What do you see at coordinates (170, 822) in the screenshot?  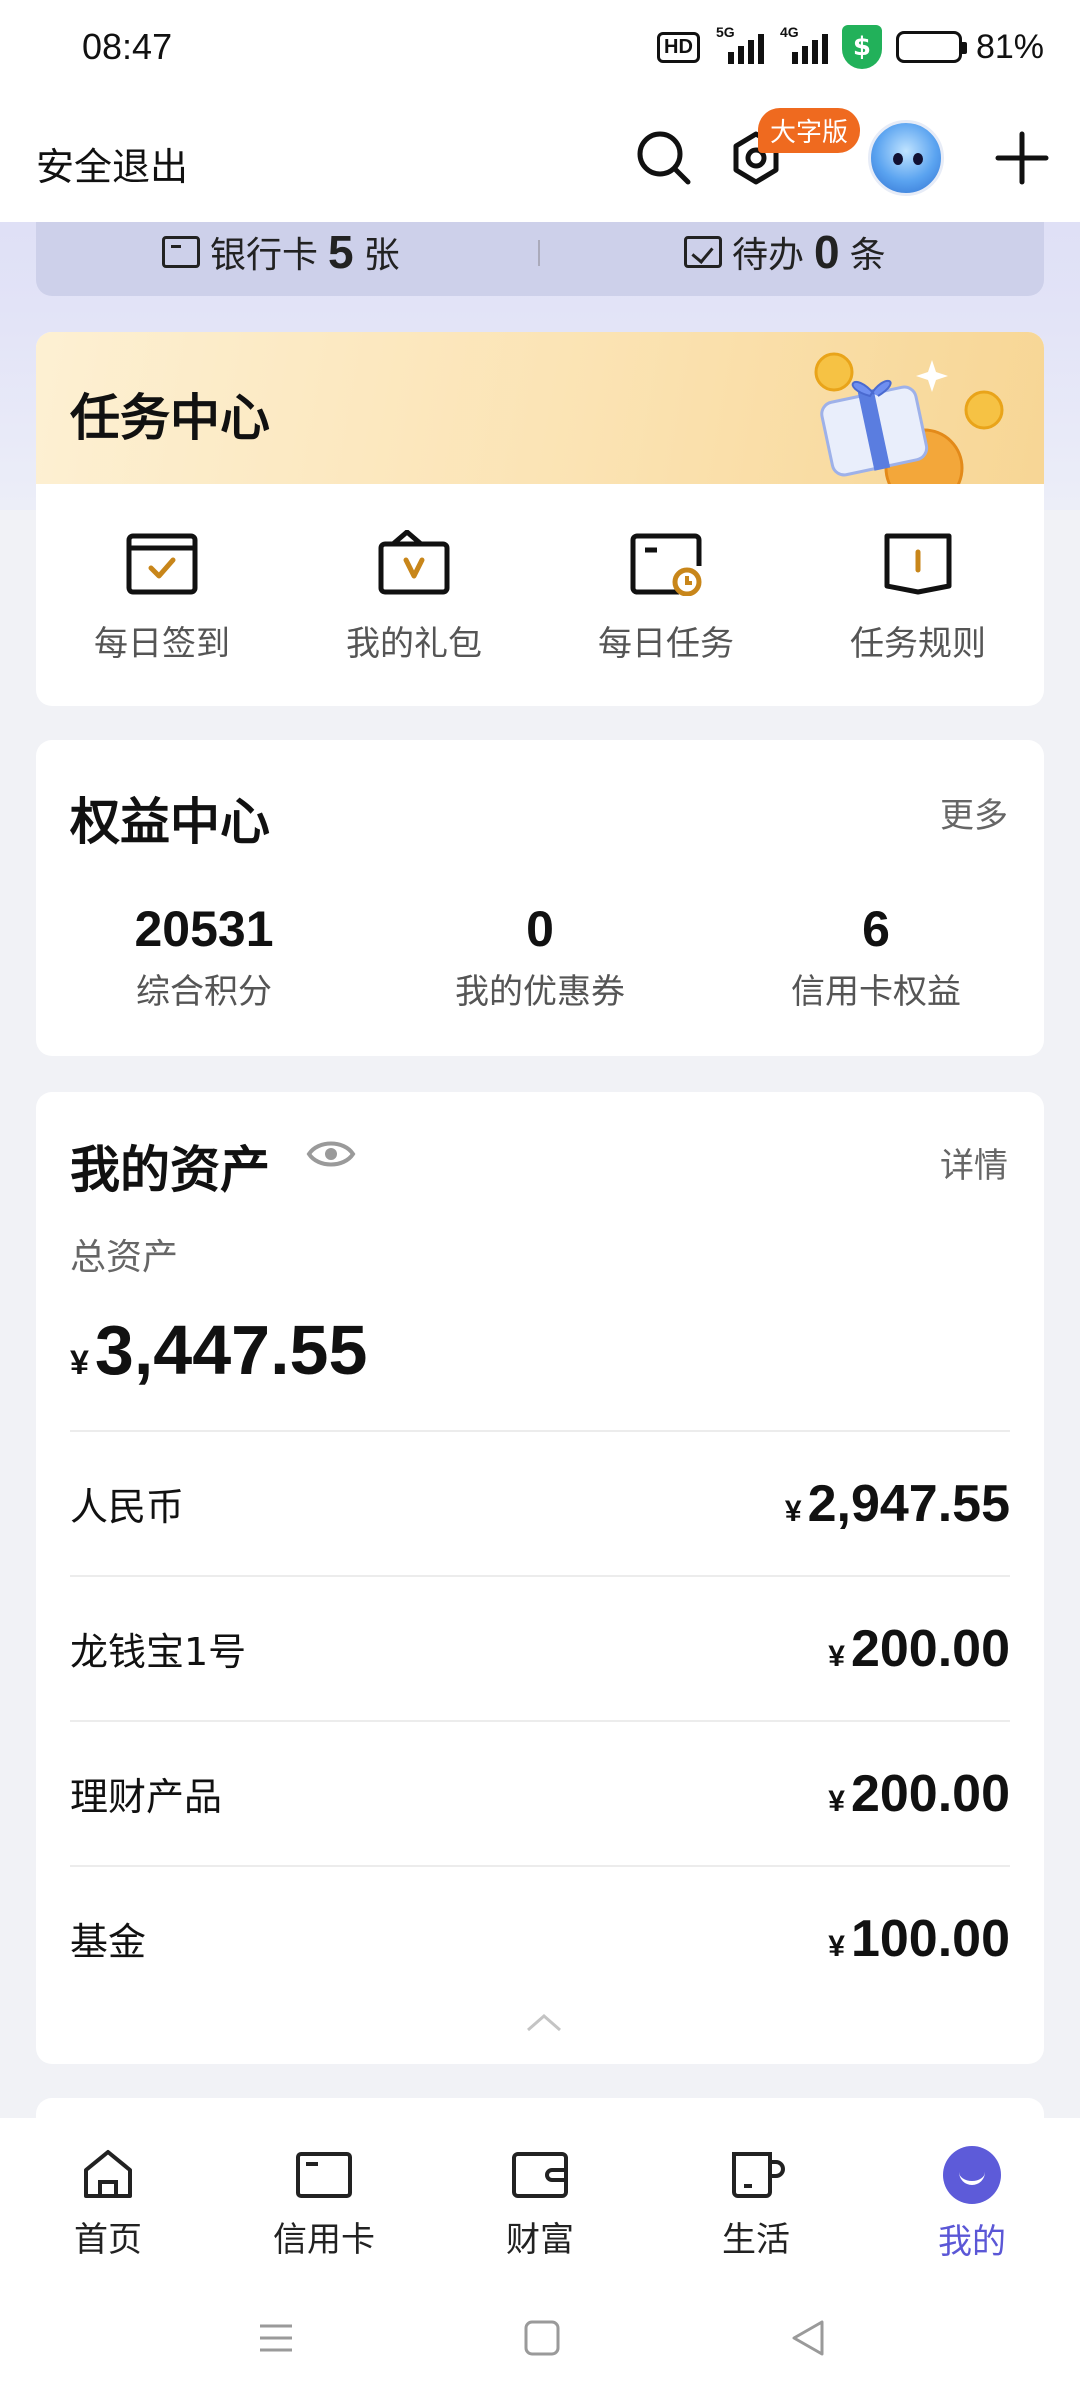 I see `rights-center-title: 权益中心` at bounding box center [170, 822].